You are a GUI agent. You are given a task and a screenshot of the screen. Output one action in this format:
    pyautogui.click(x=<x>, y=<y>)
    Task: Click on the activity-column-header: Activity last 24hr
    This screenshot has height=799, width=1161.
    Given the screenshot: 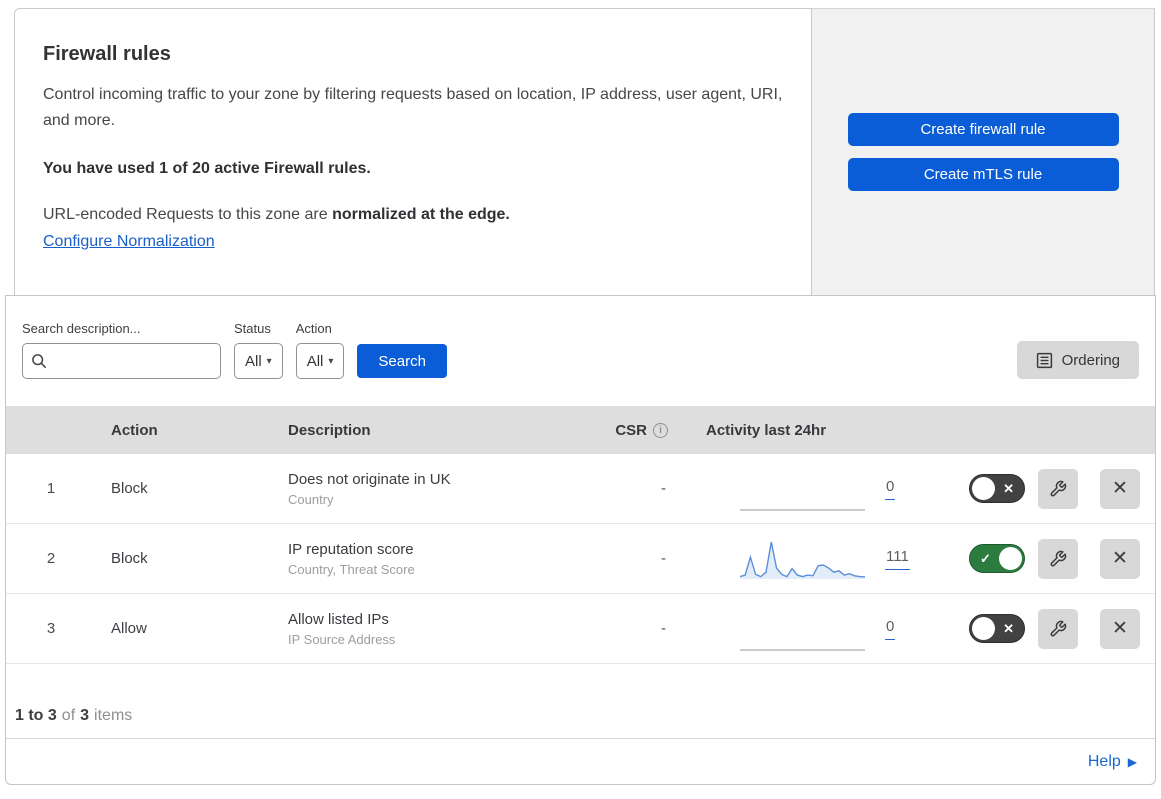 What is the action you would take?
    pyautogui.click(x=766, y=430)
    